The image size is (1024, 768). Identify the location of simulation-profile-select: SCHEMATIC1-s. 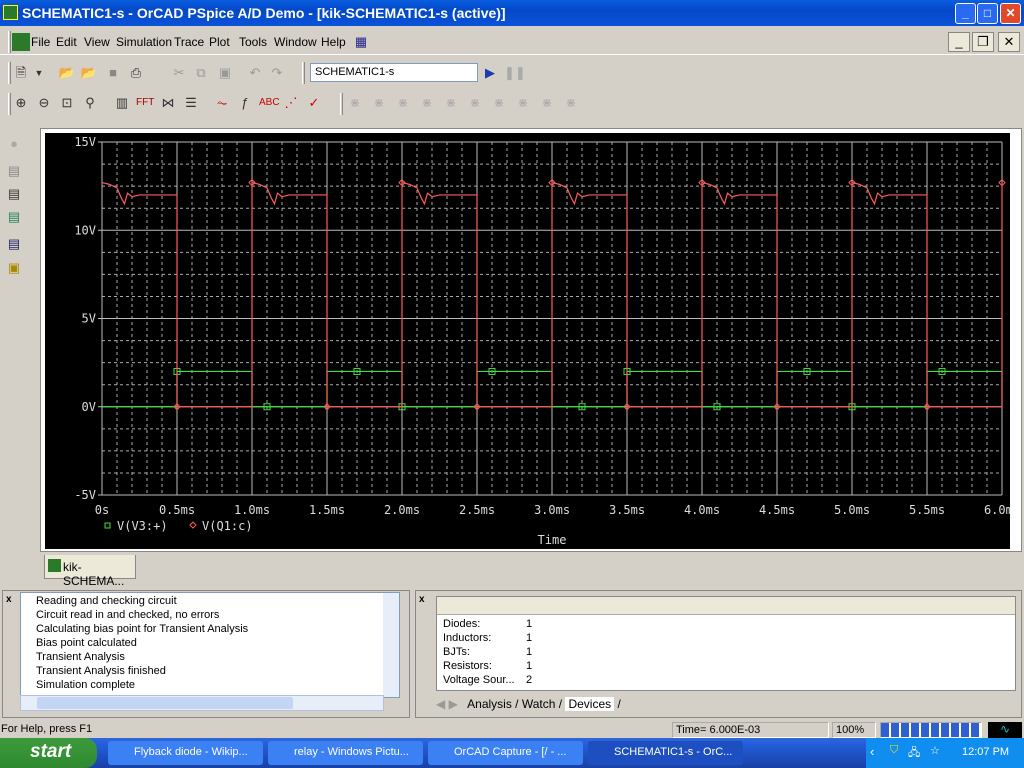
(394, 72).